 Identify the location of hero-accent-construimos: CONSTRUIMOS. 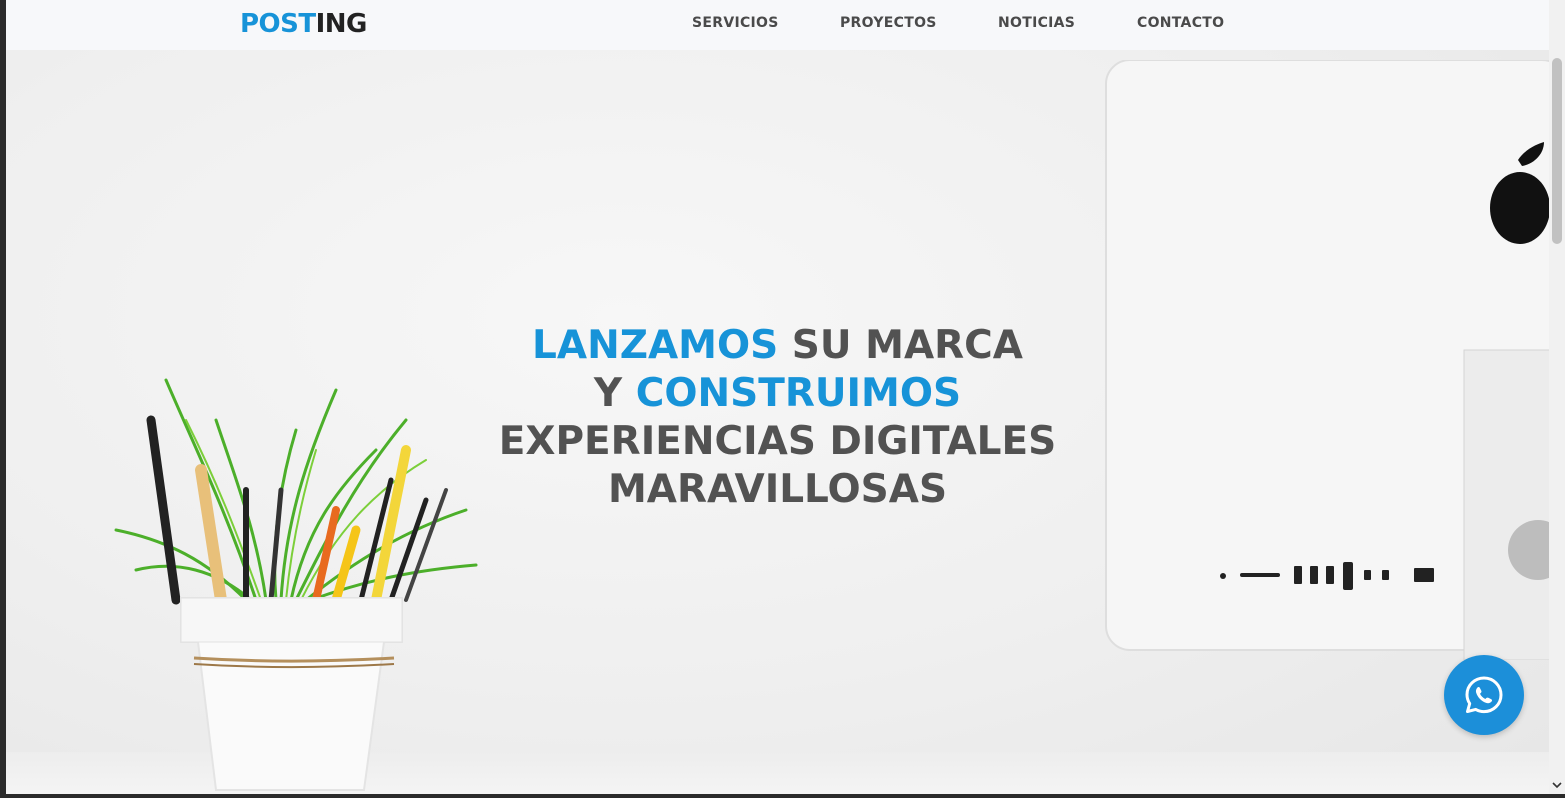
(798, 393).